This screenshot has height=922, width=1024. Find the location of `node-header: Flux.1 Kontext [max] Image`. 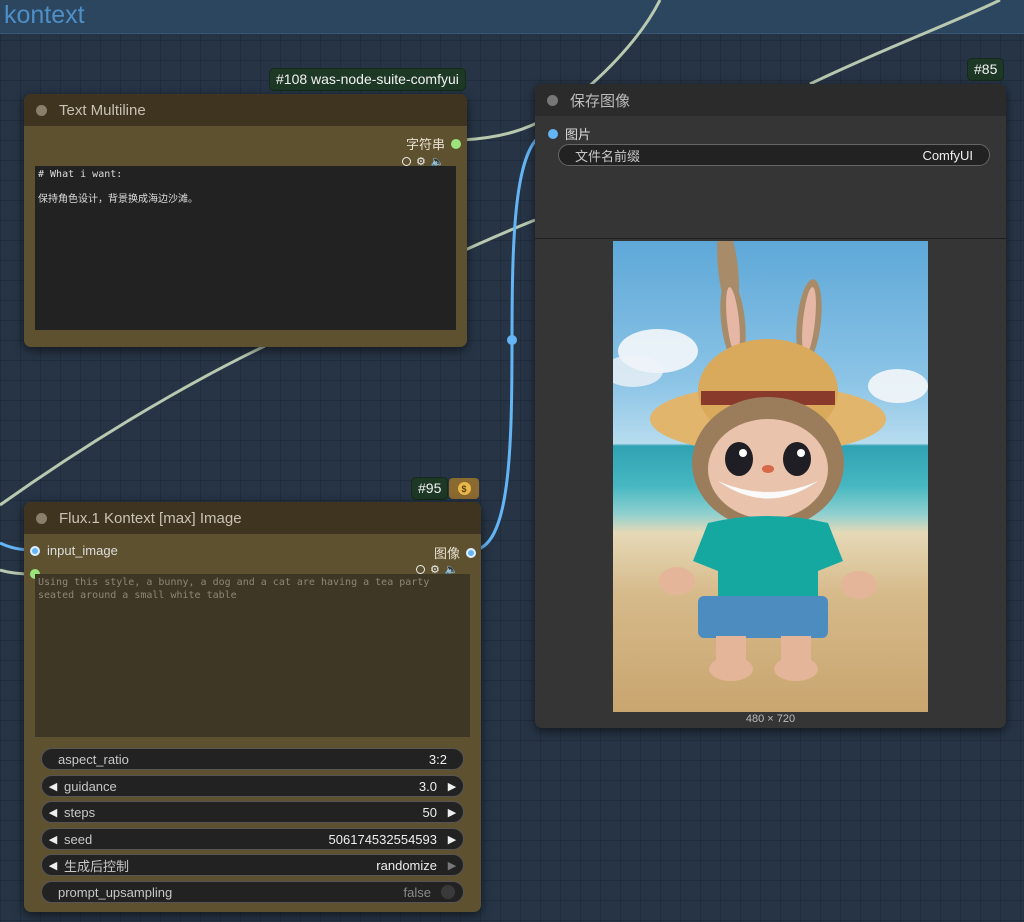

node-header: Flux.1 Kontext [max] Image is located at coordinates (252, 518).